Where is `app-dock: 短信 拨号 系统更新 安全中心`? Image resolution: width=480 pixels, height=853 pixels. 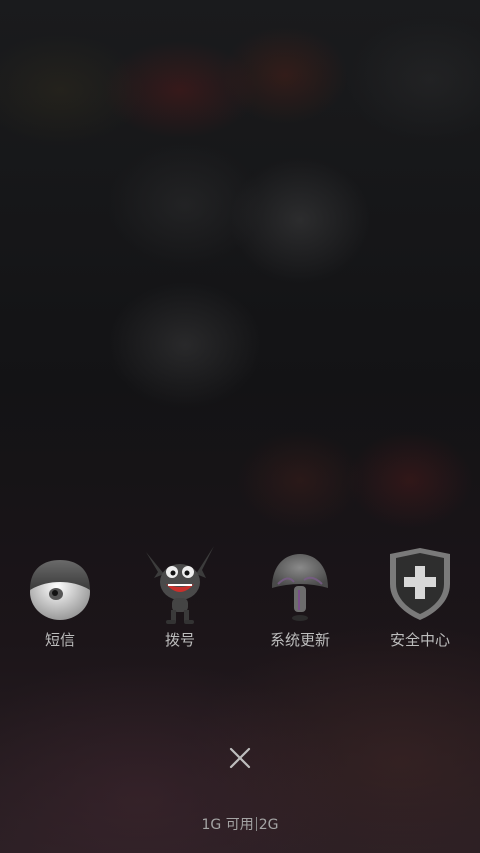 app-dock: 短信 拨号 系统更新 安全中心 is located at coordinates (240, 600).